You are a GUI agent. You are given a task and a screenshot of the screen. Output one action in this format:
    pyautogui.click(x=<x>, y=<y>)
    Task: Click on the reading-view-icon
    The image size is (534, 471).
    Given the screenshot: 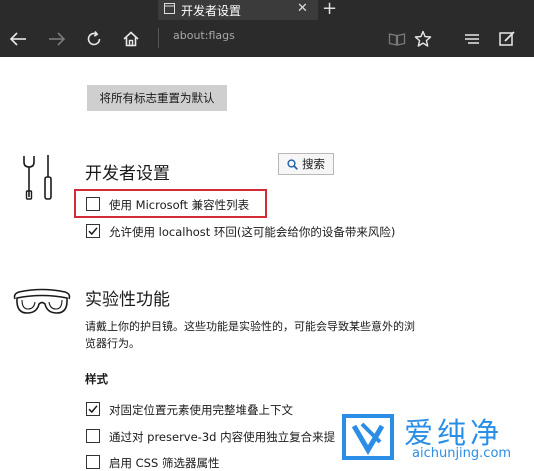 What is the action you would take?
    pyautogui.click(x=397, y=39)
    